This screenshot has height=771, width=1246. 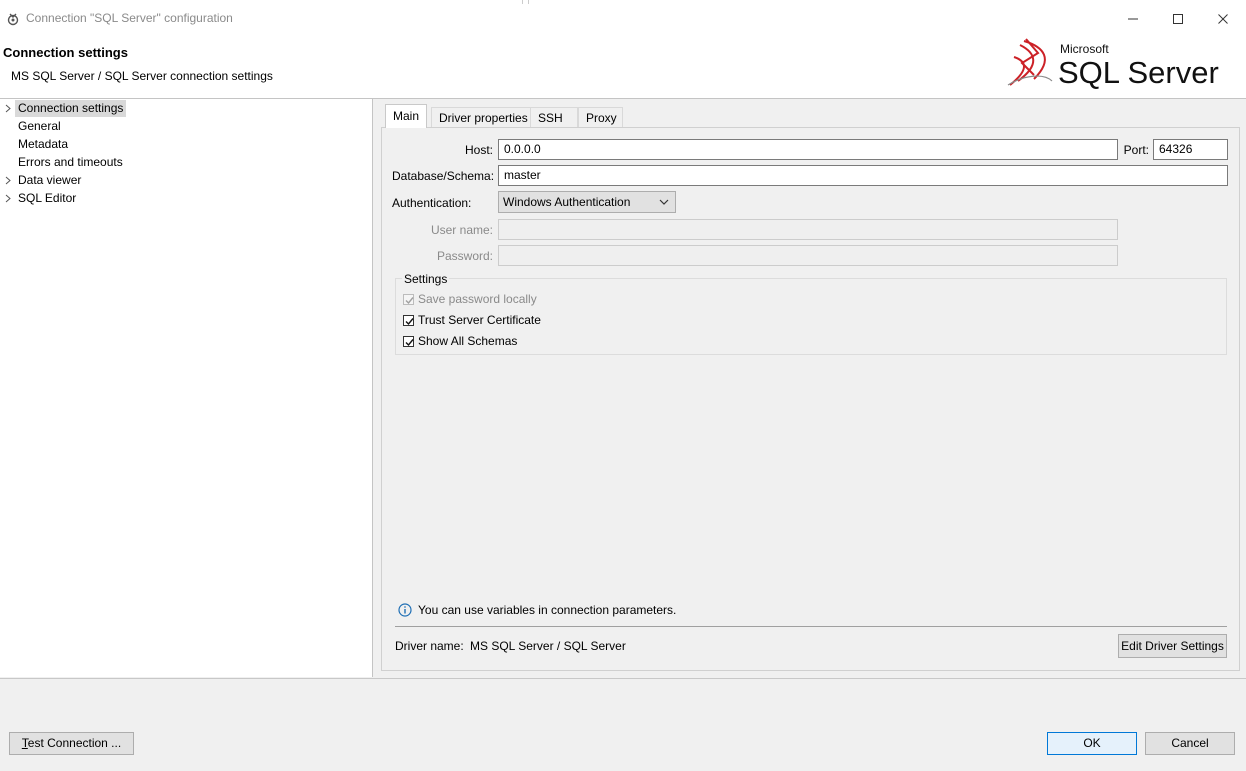 I want to click on separator, so click(x=811, y=626).